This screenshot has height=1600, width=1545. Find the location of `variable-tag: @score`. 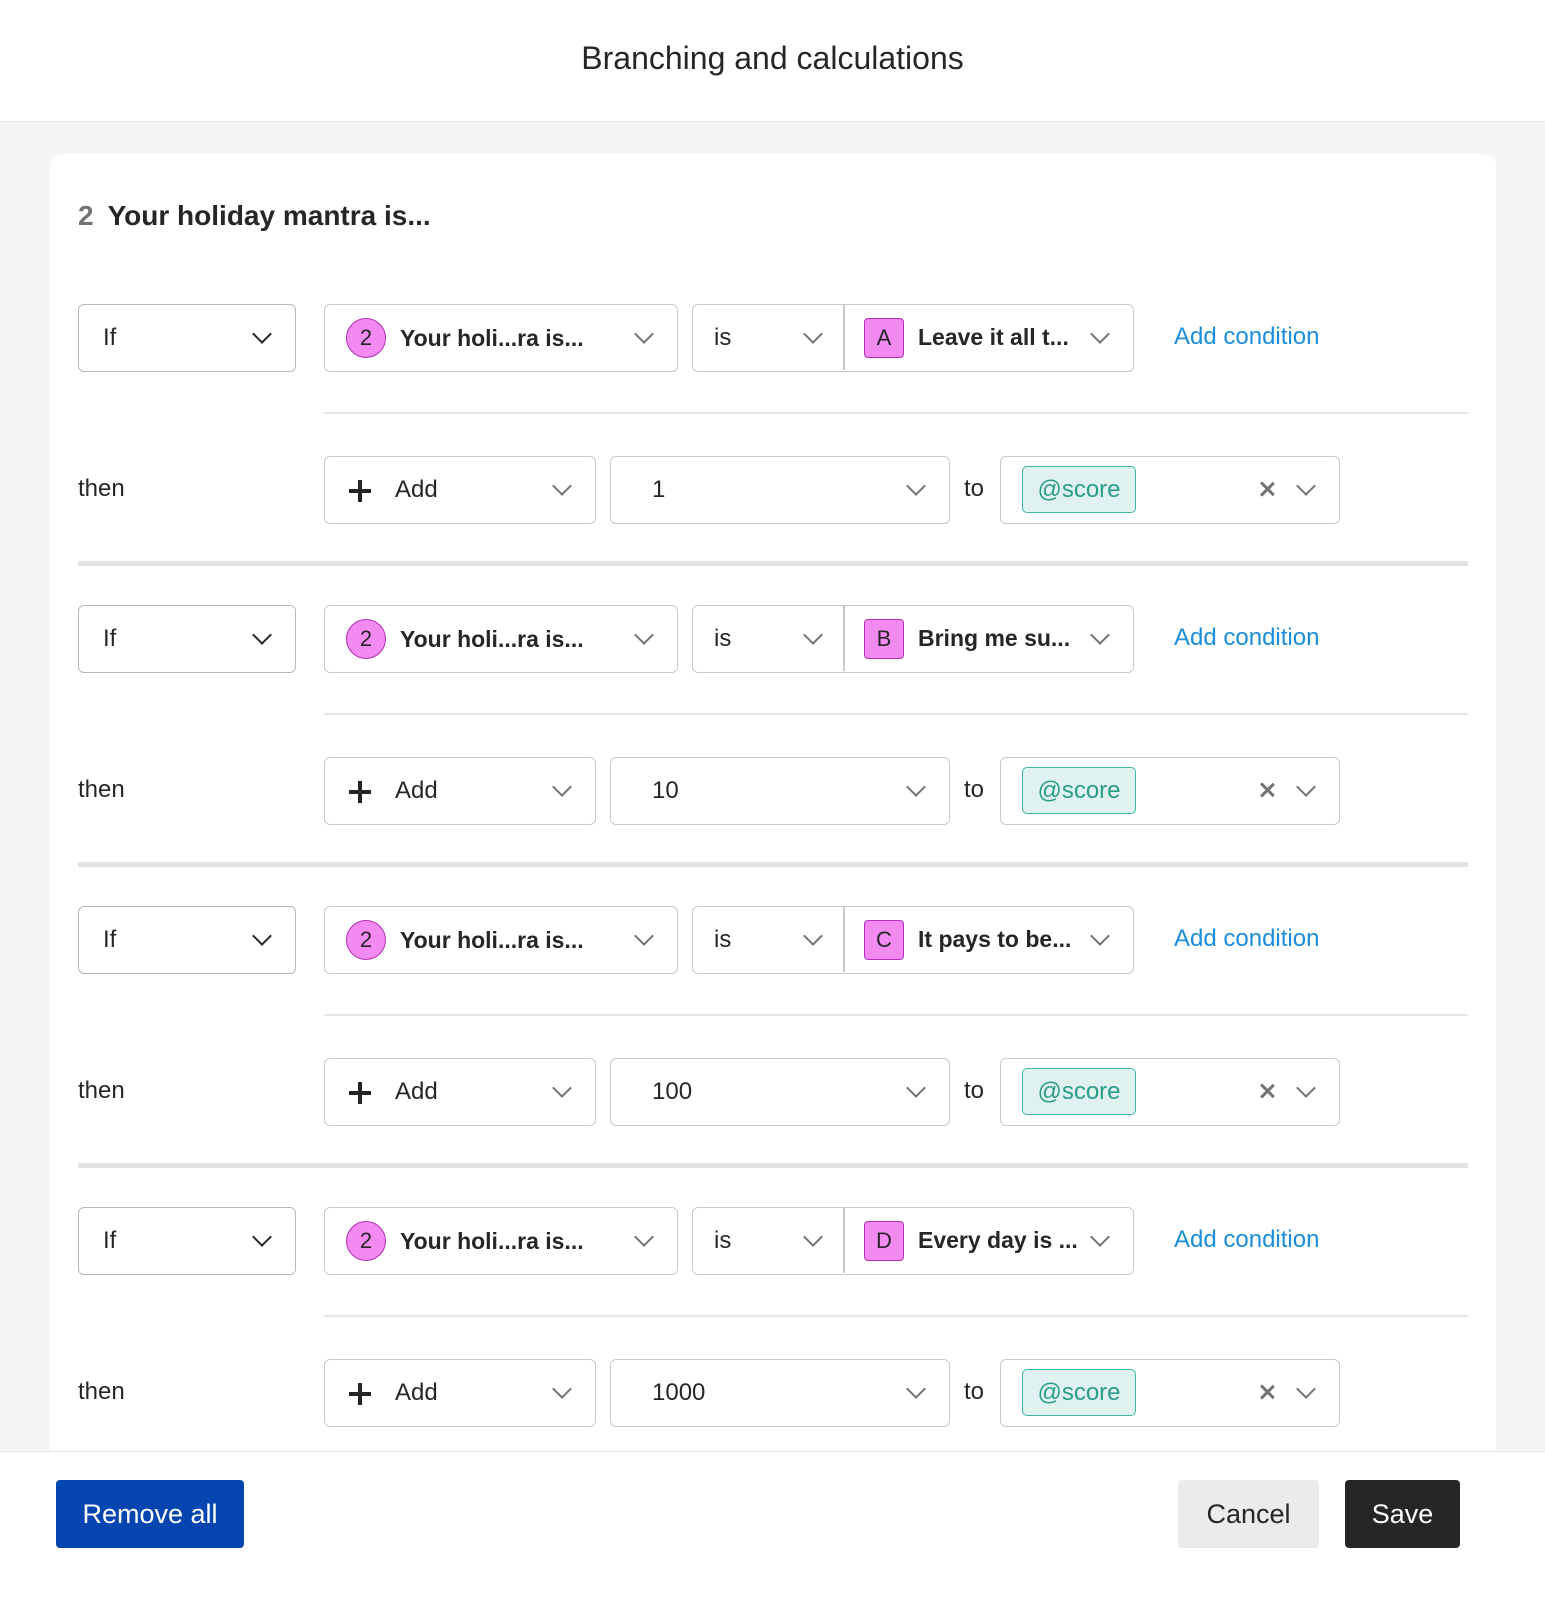

variable-tag: @score is located at coordinates (1079, 489).